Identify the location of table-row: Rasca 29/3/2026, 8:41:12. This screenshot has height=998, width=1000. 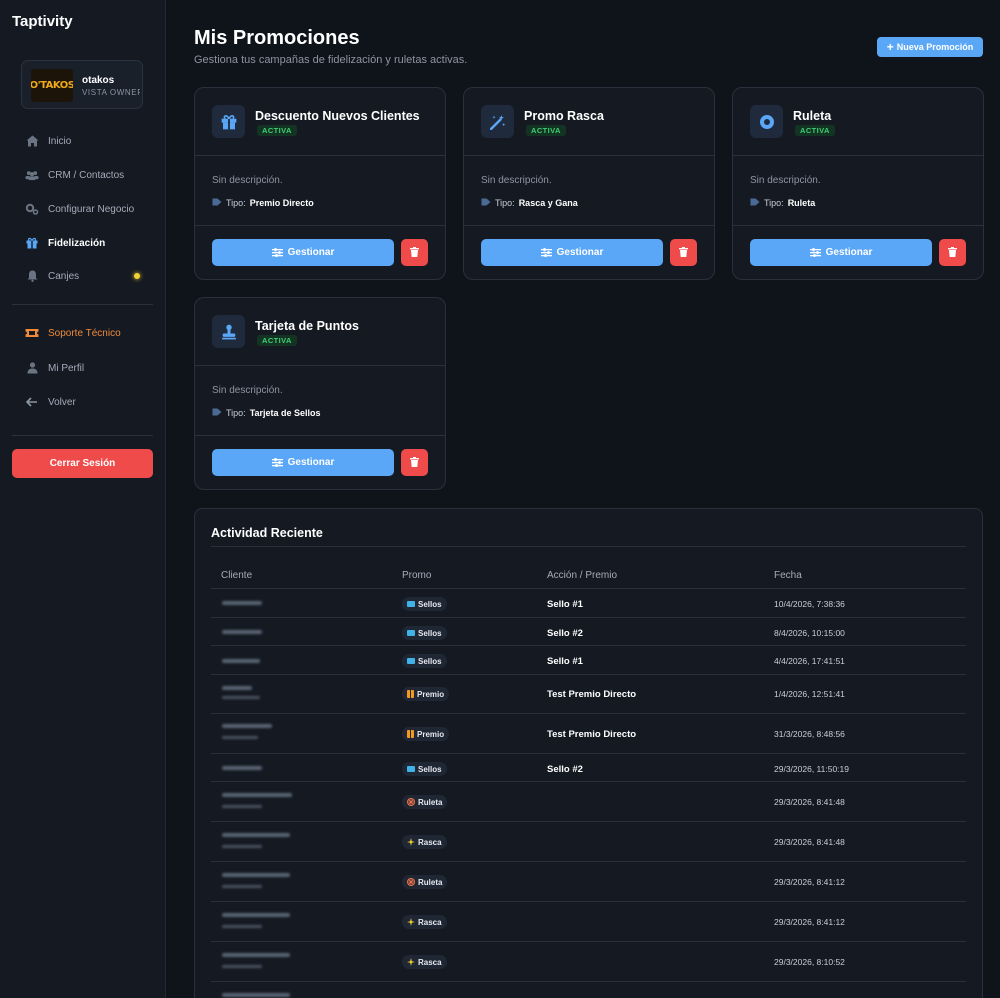
(588, 921).